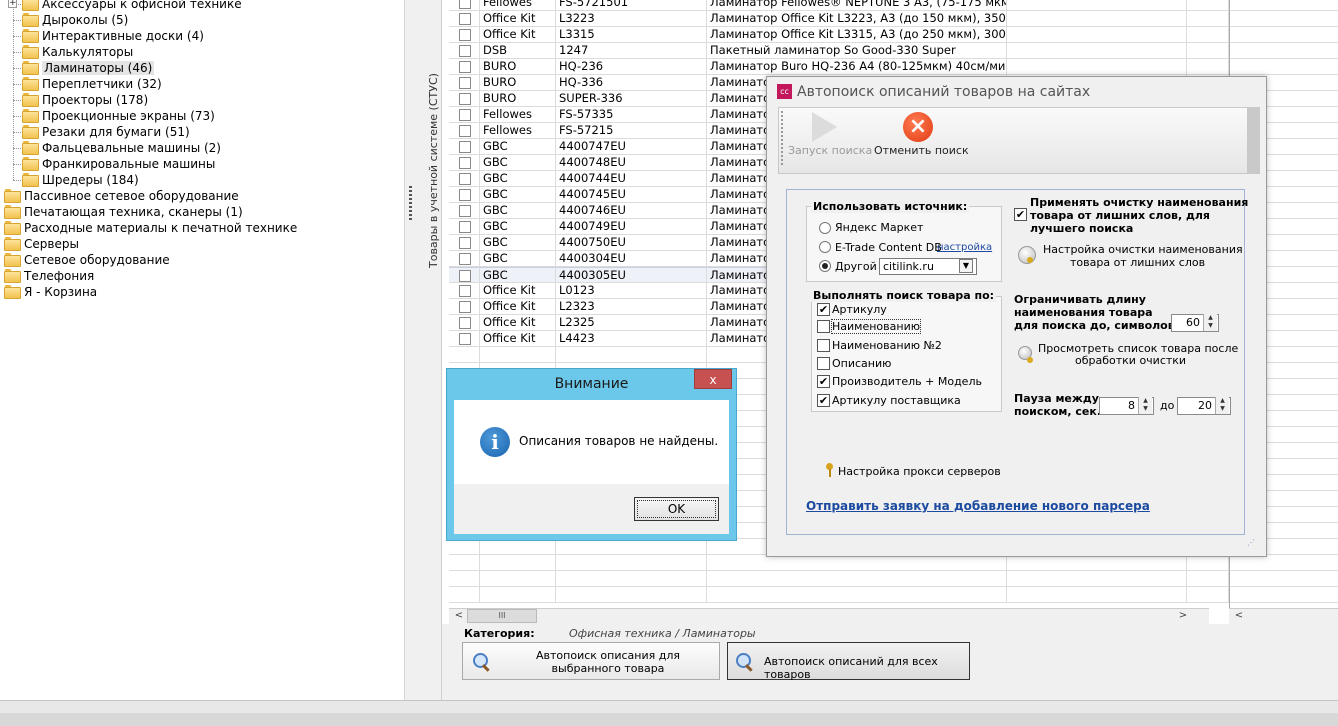 The image size is (1338, 726). Describe the element at coordinates (1210, 322) in the screenshot. I see `limit-spinner-arrows-icon: ▲ ▼` at that location.